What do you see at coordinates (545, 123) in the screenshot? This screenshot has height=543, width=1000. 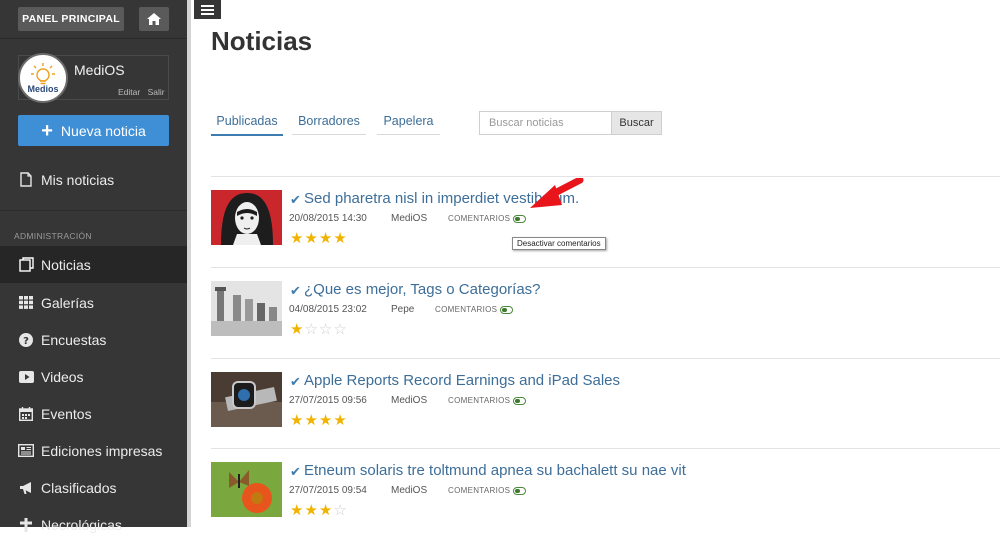 I see `search-input: Buscar noticias` at bounding box center [545, 123].